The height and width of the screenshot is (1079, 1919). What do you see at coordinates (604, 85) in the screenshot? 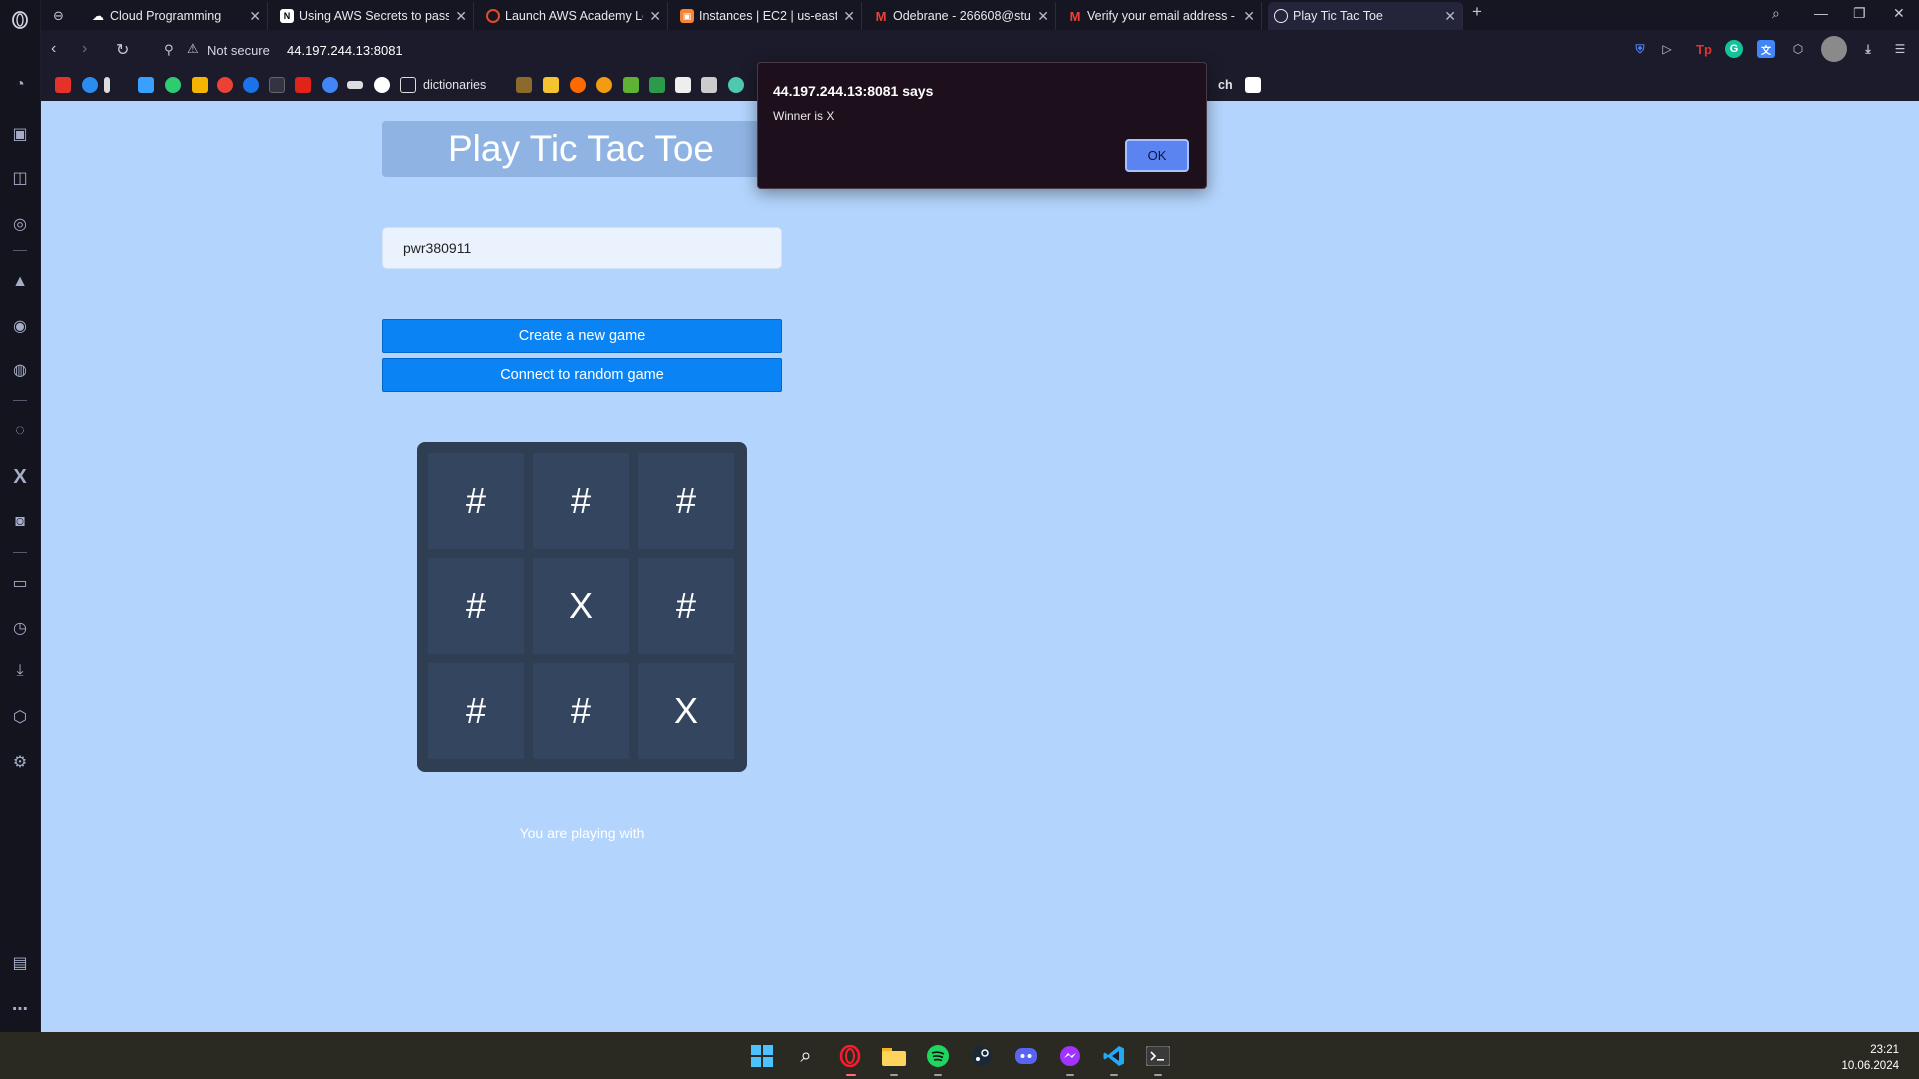
I see `bookmark-bitcoin-icon` at bounding box center [604, 85].